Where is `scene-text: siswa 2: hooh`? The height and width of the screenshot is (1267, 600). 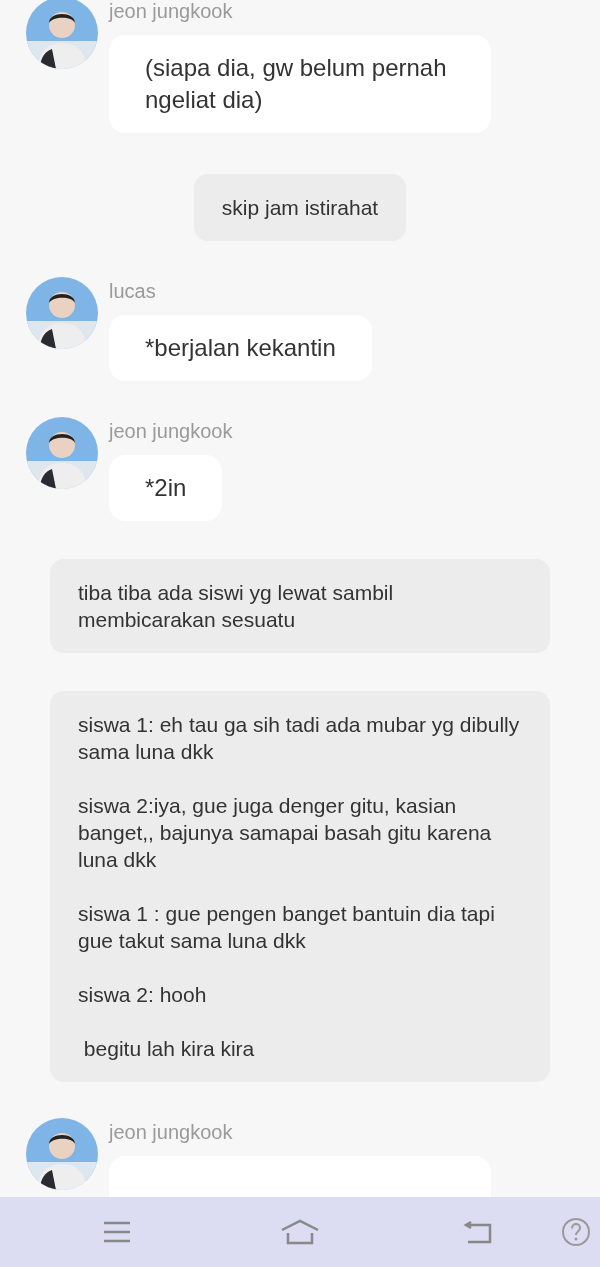
scene-text: siswa 2: hooh is located at coordinates (143, 995).